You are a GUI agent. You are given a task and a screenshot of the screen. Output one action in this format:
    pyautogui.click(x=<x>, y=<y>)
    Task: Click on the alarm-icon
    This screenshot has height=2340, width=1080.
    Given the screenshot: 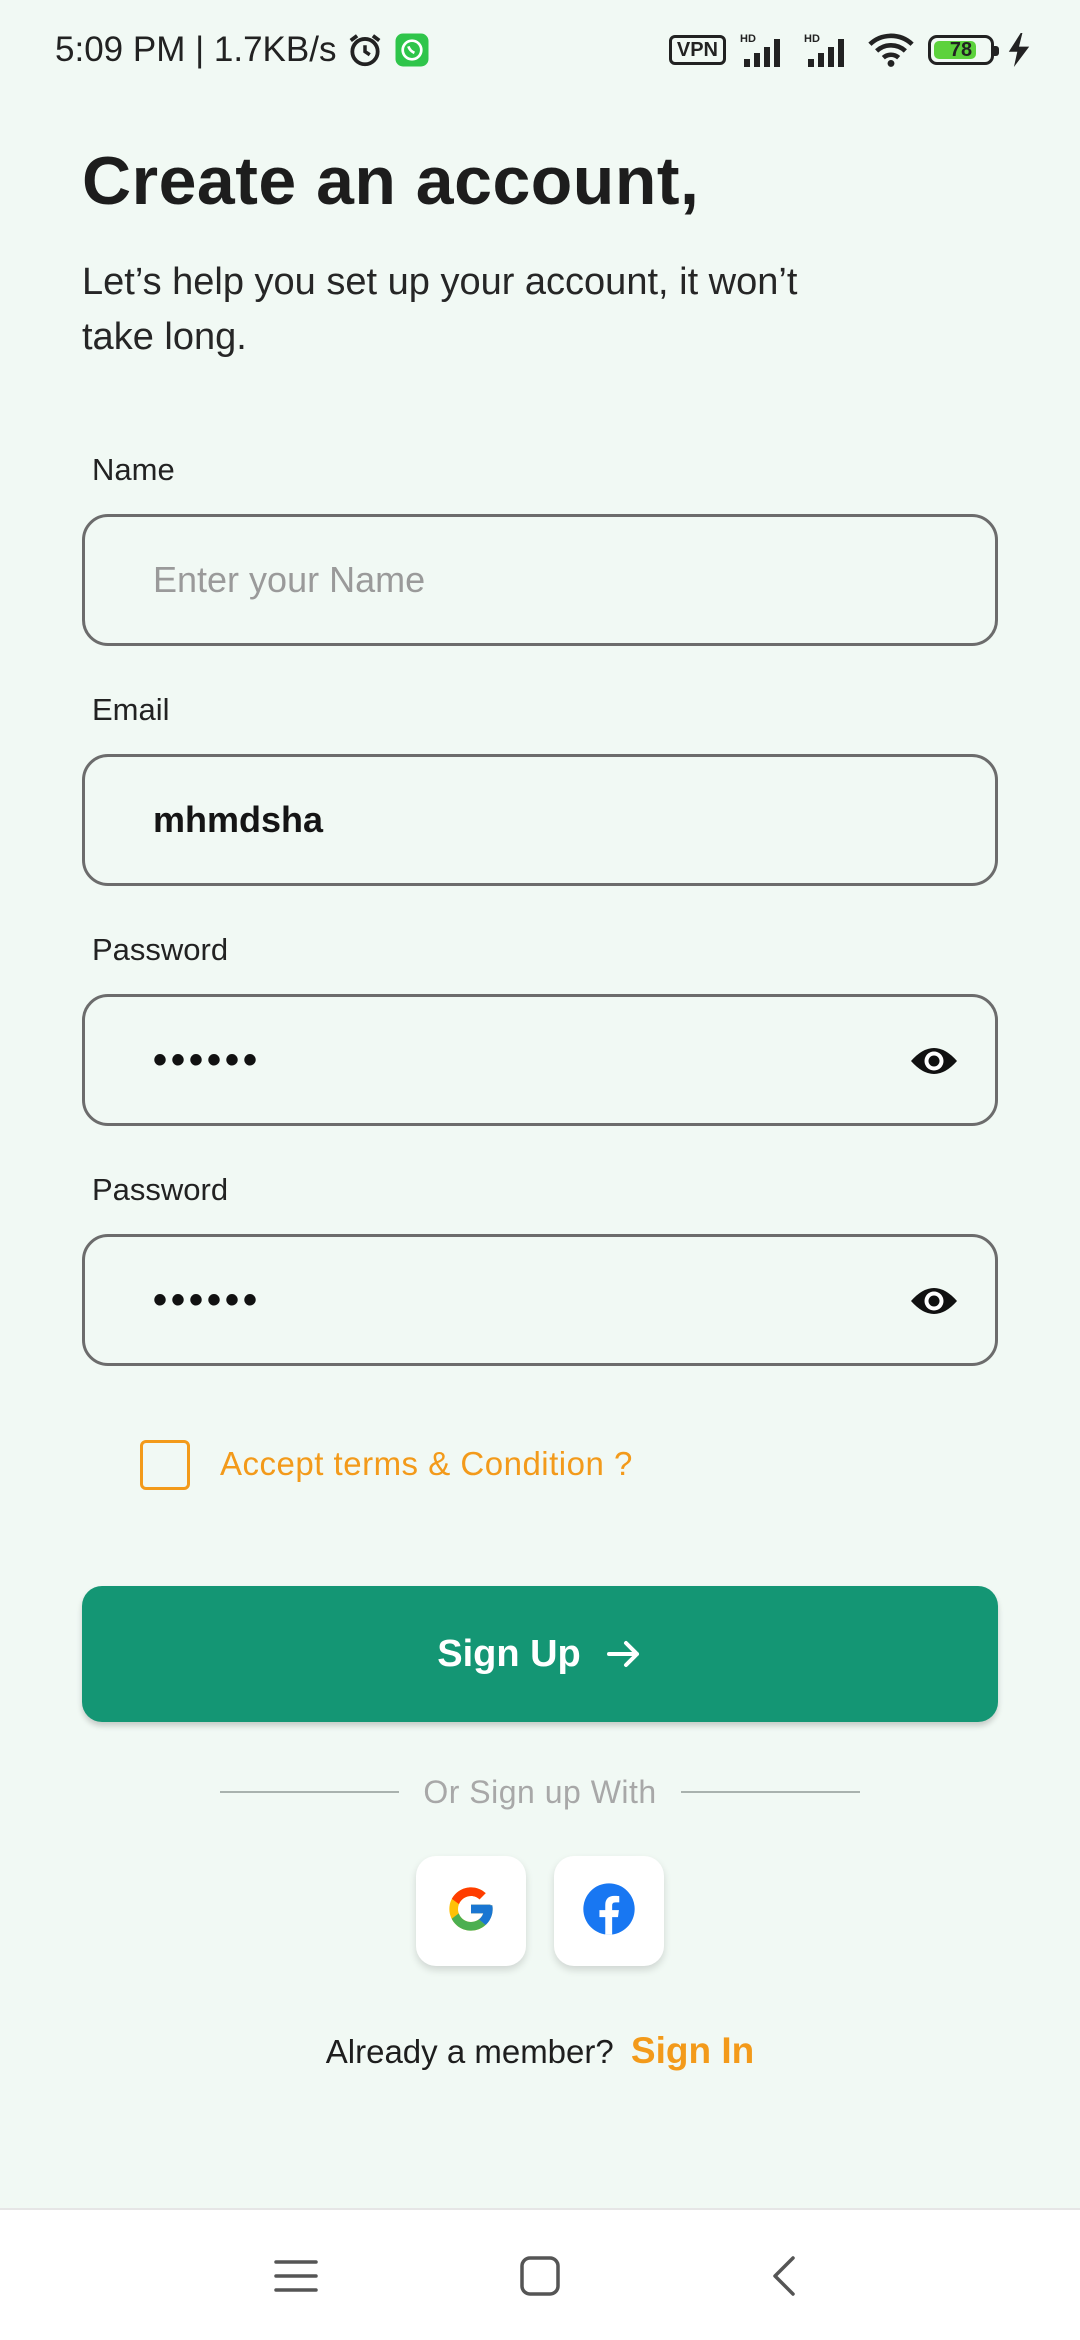 What is the action you would take?
    pyautogui.click(x=365, y=50)
    